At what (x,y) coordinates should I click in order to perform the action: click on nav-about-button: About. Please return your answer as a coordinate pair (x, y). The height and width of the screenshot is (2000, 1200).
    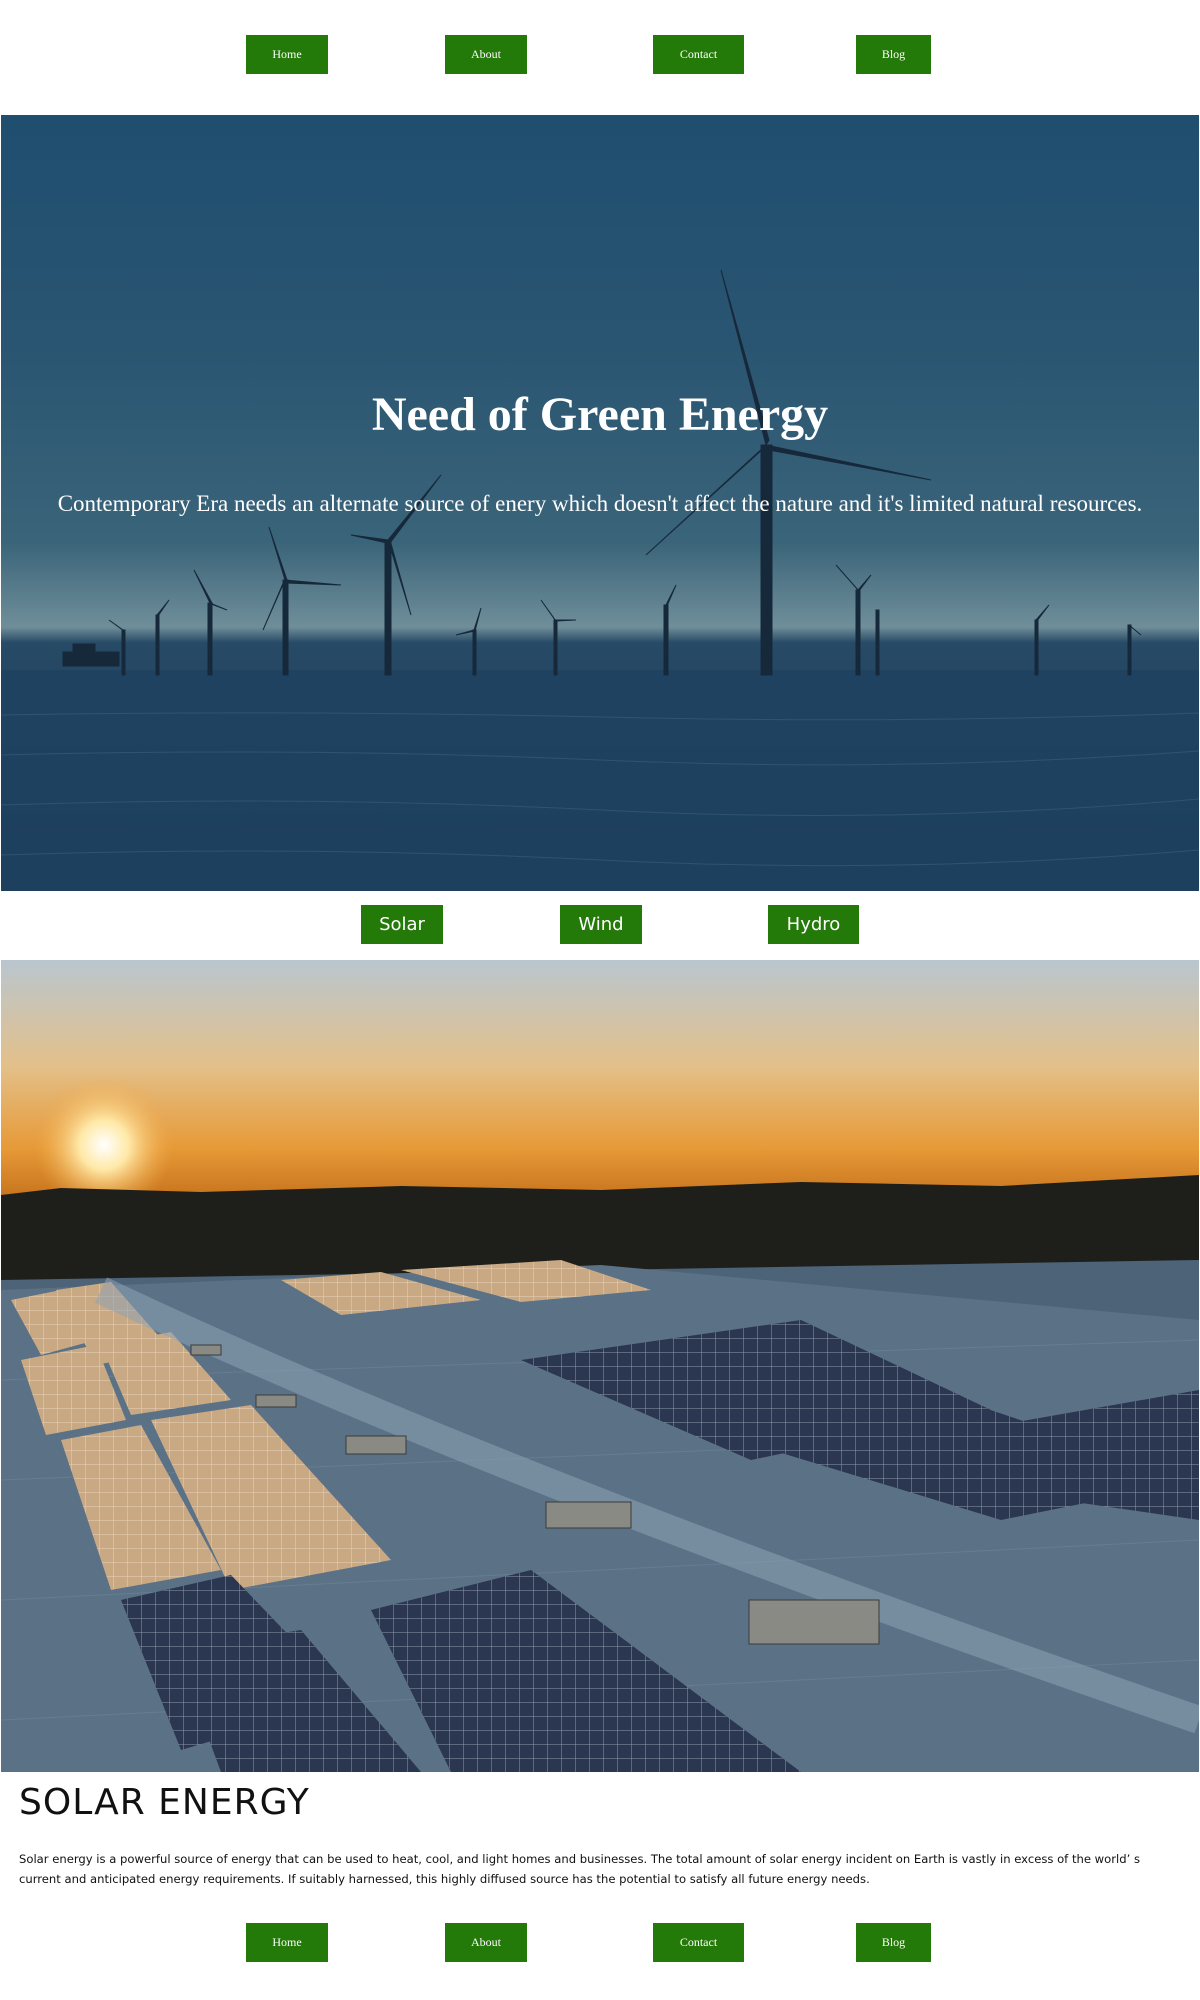
    Looking at the image, I should click on (486, 54).